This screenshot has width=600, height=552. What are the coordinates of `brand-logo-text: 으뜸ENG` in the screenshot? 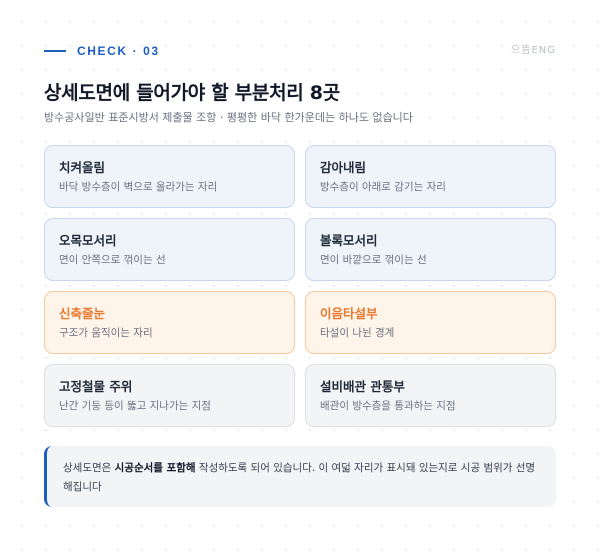 It's located at (533, 50).